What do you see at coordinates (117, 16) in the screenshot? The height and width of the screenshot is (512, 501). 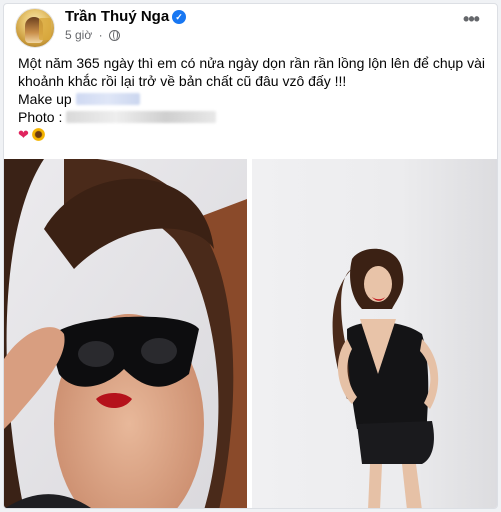 I see `author-name: Trần Thuý Nga` at bounding box center [117, 16].